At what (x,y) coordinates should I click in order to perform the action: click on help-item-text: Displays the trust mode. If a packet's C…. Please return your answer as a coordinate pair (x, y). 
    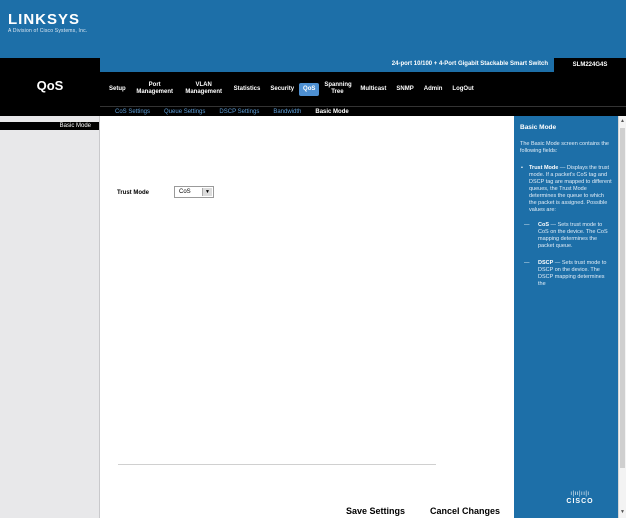
    Looking at the image, I should click on (570, 189).